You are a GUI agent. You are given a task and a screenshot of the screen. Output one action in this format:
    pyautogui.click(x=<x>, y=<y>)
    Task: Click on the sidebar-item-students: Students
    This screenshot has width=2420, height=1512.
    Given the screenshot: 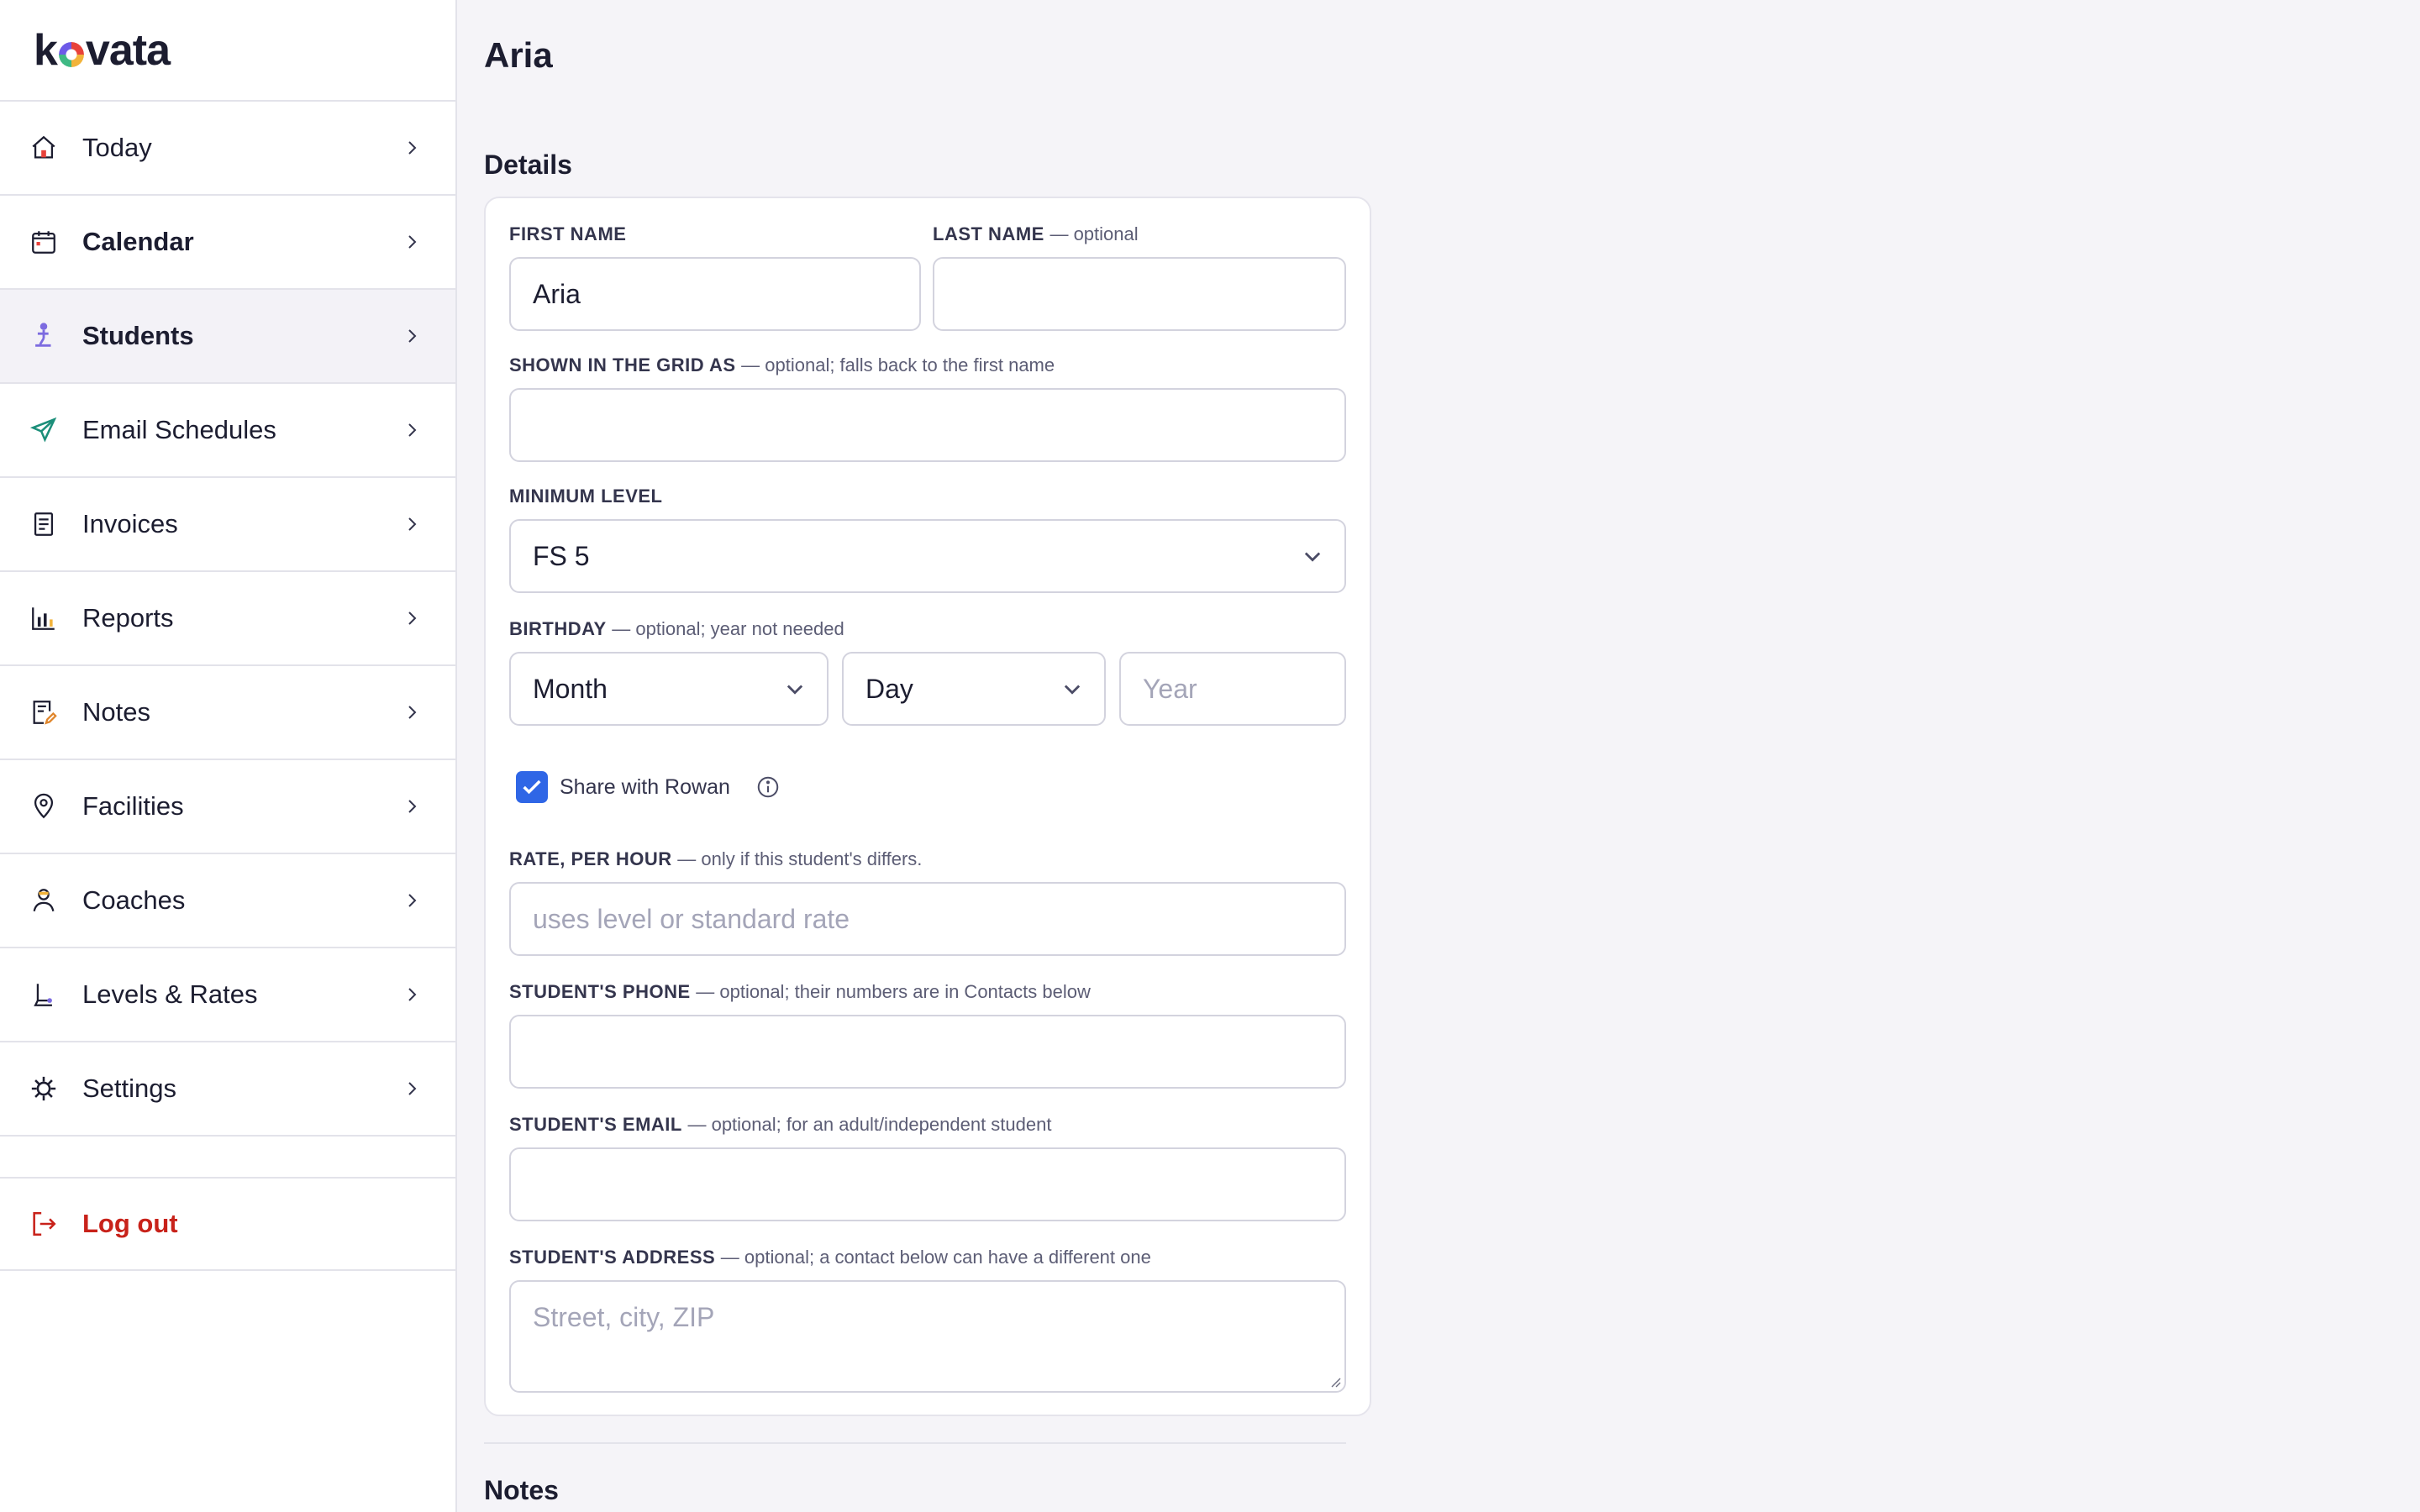 What is the action you would take?
    pyautogui.click(x=227, y=337)
    